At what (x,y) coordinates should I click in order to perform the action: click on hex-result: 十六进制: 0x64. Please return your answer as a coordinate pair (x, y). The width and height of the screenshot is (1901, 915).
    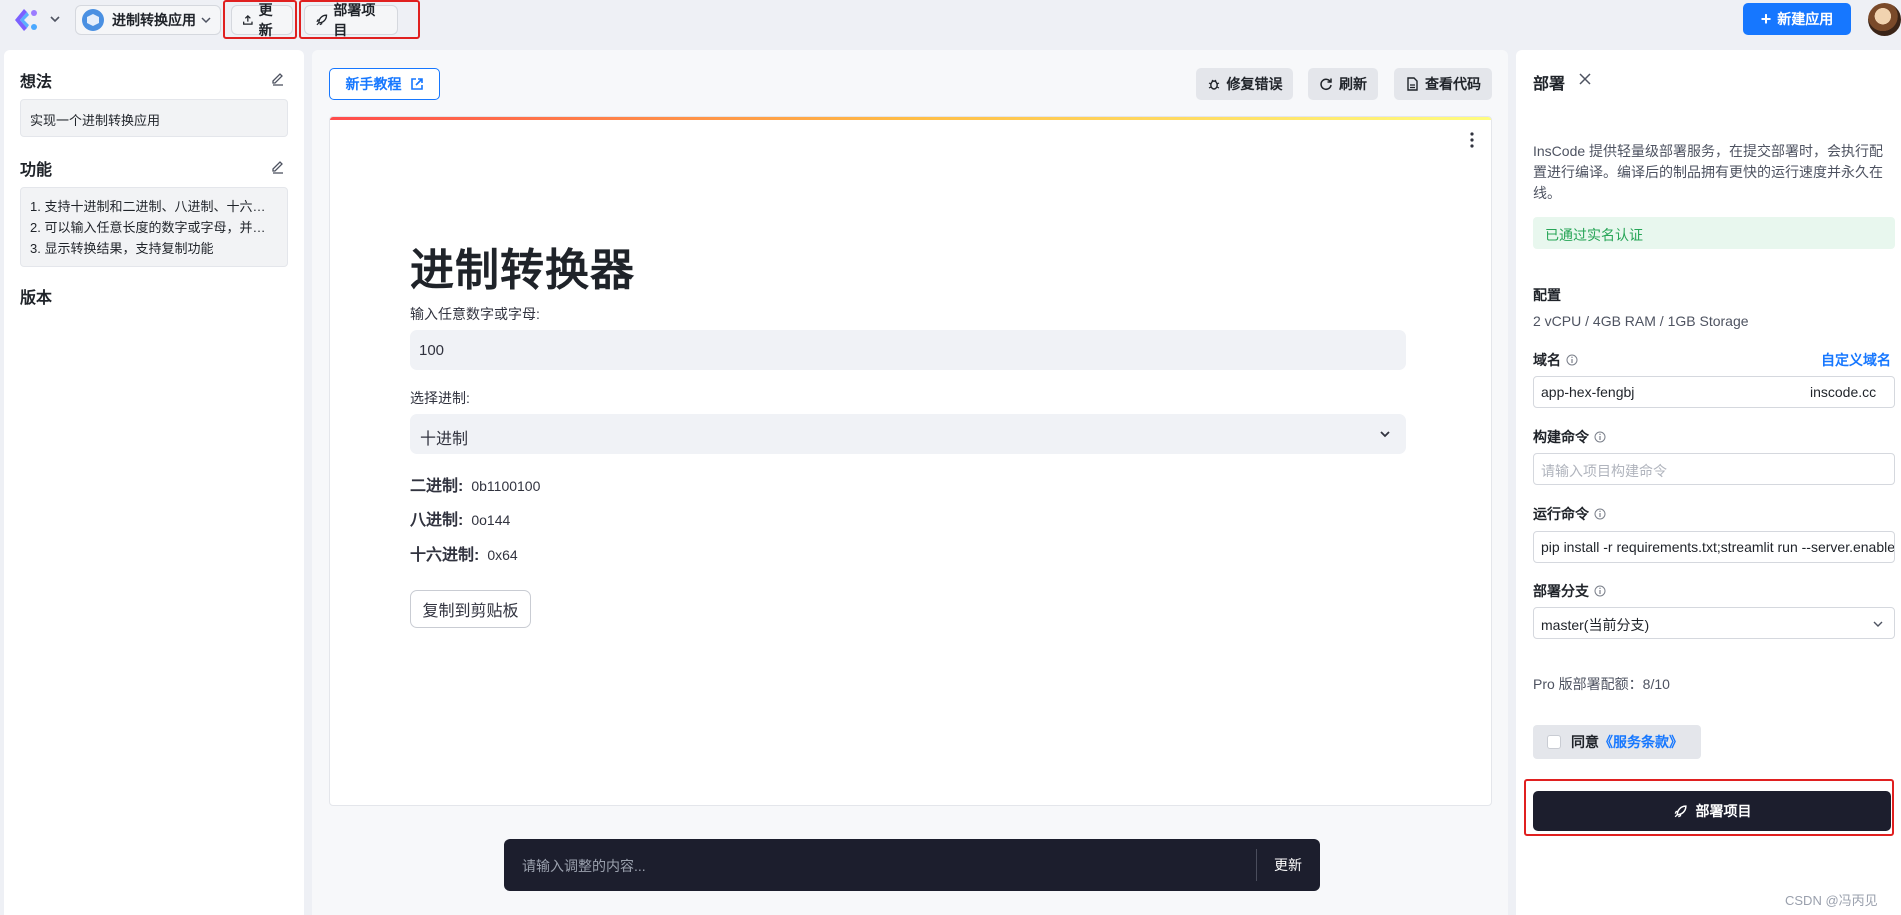
    Looking at the image, I should click on (464, 553).